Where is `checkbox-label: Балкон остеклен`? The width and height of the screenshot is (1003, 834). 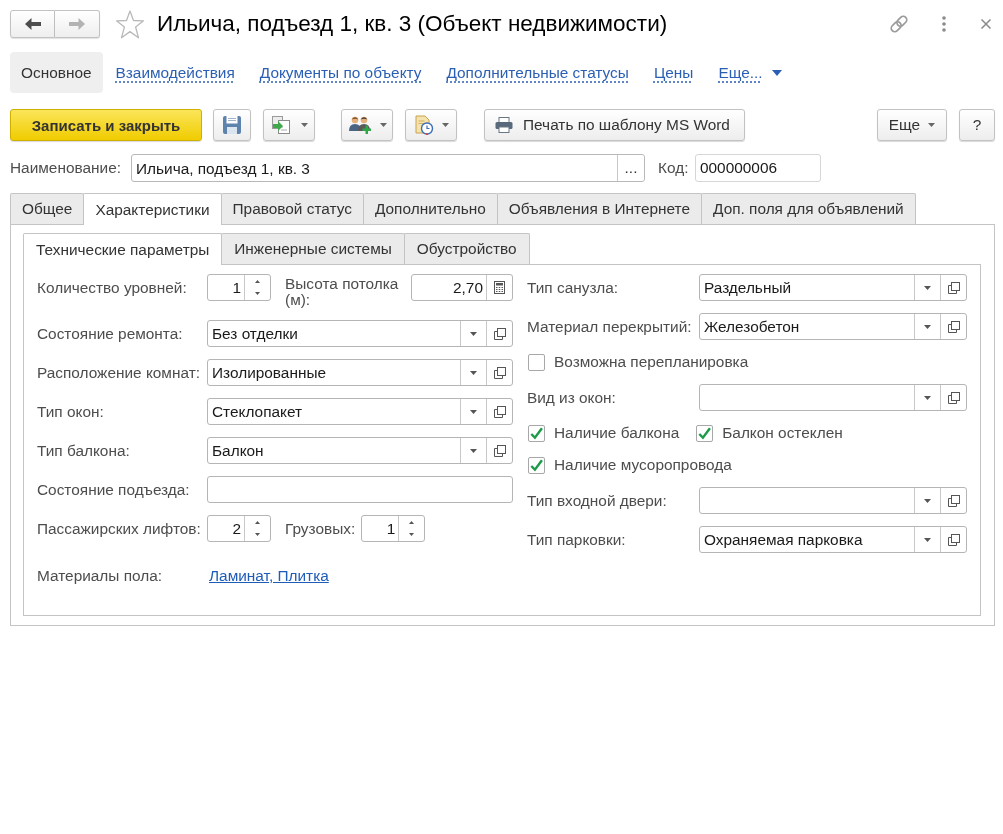
checkbox-label: Балкон остеклен is located at coordinates (782, 433).